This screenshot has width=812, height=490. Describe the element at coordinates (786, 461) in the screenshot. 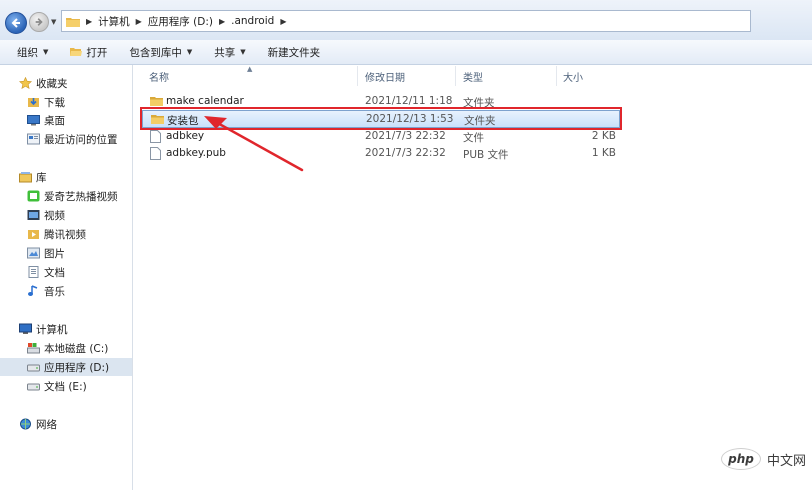

I see `watermark-text: 中文网` at that location.